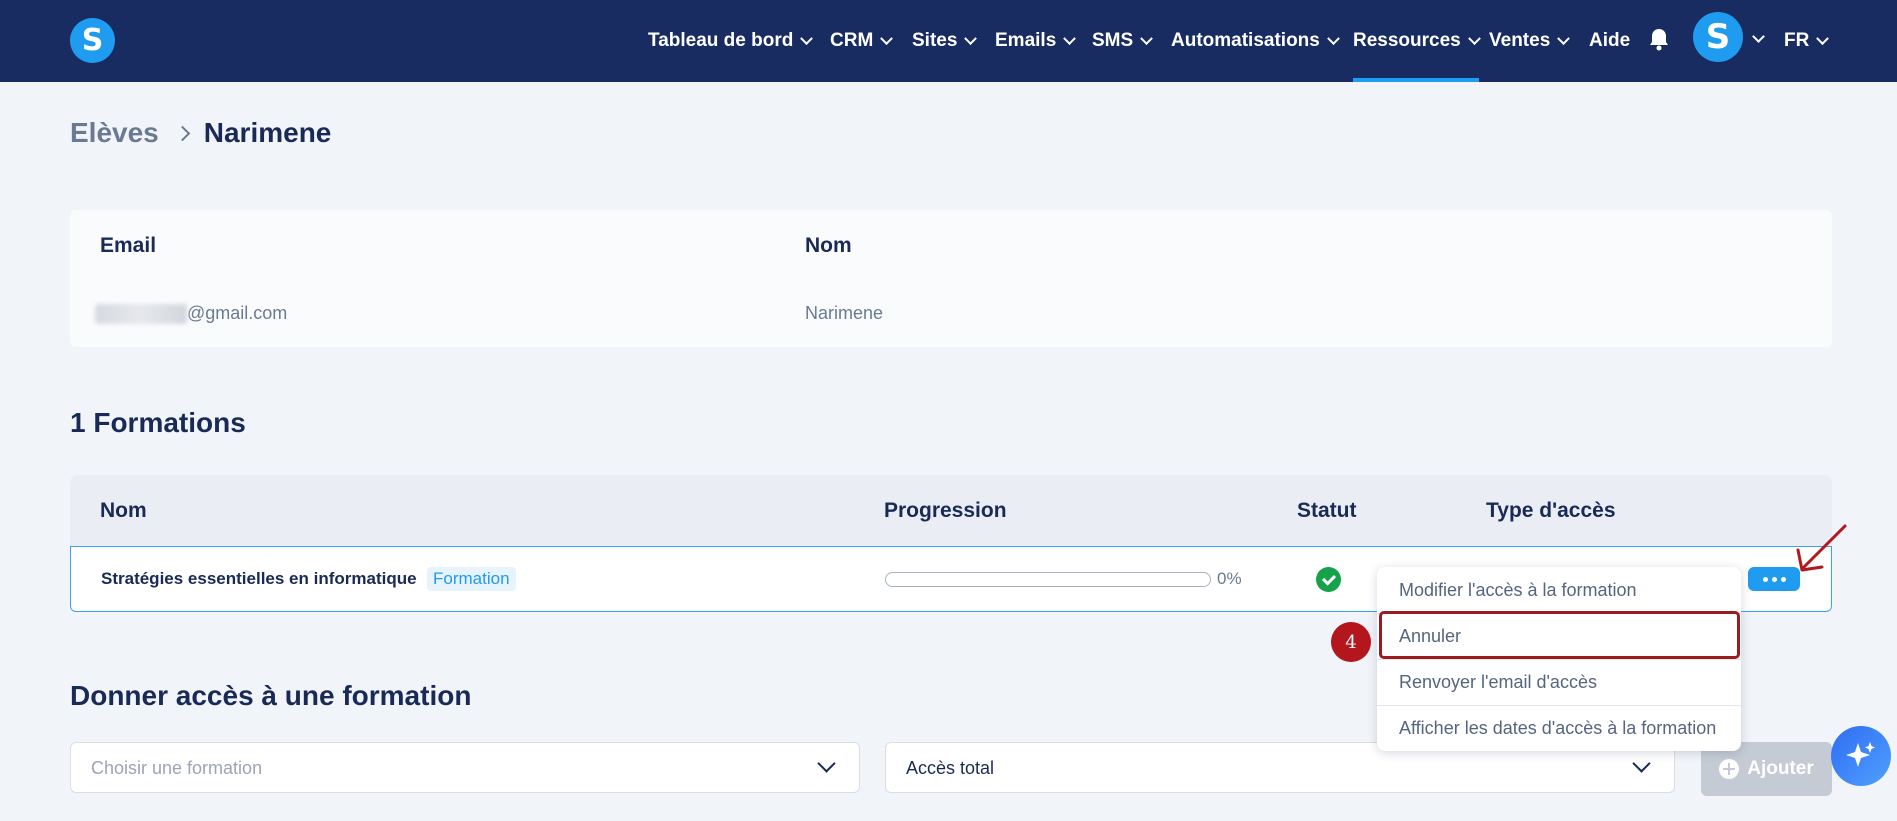  What do you see at coordinates (123, 510) in the screenshot?
I see `column-header-name: Nom` at bounding box center [123, 510].